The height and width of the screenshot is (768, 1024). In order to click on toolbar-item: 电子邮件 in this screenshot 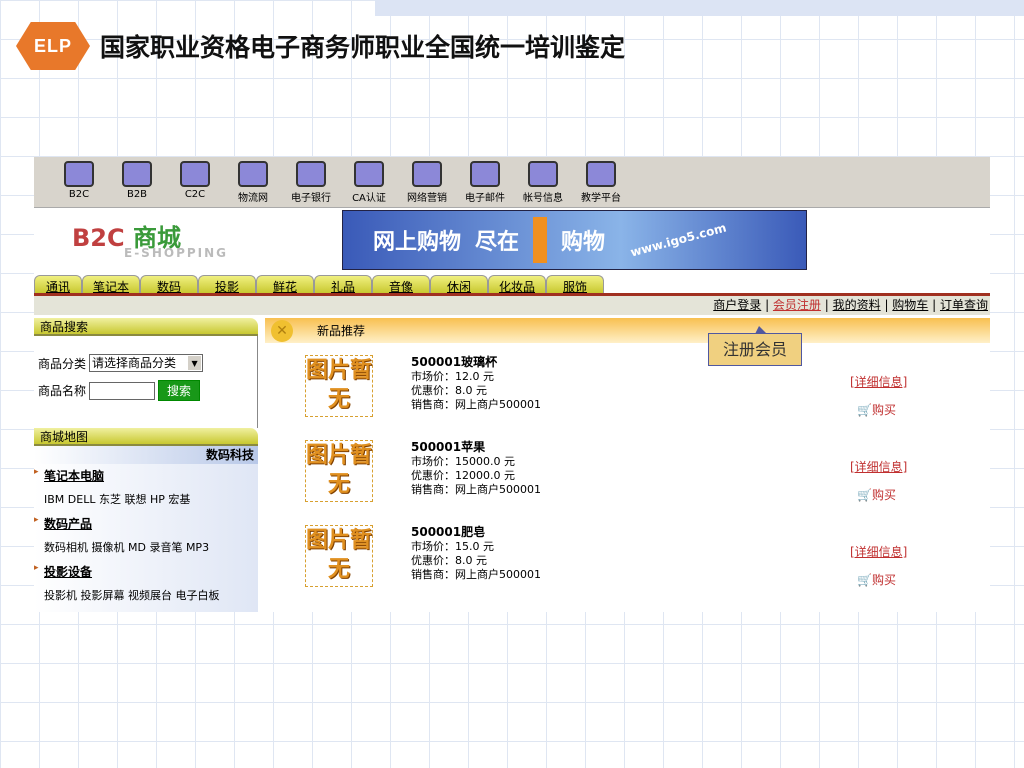, I will do `click(485, 182)`.